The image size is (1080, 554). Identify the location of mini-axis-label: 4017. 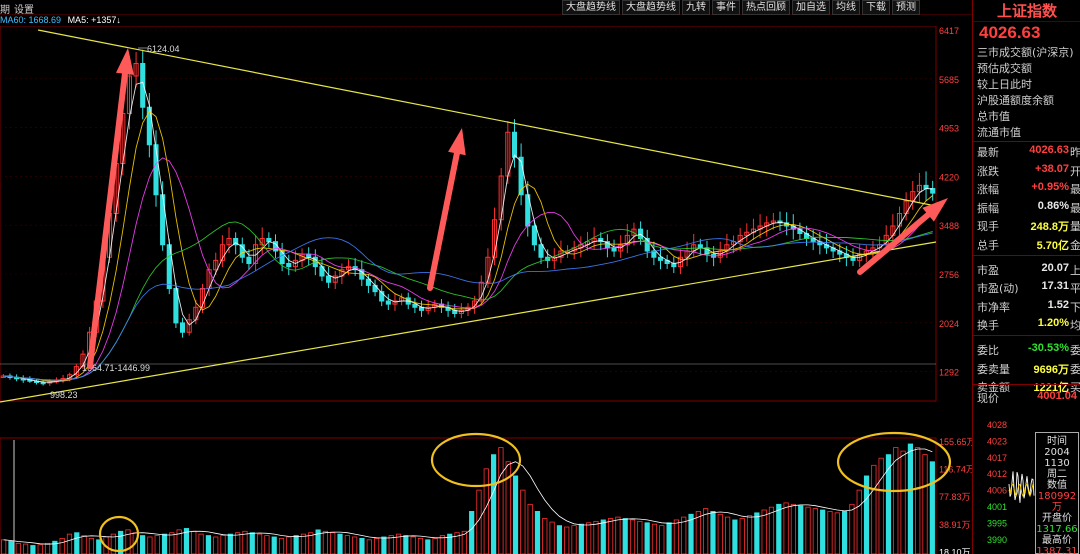
(997, 458).